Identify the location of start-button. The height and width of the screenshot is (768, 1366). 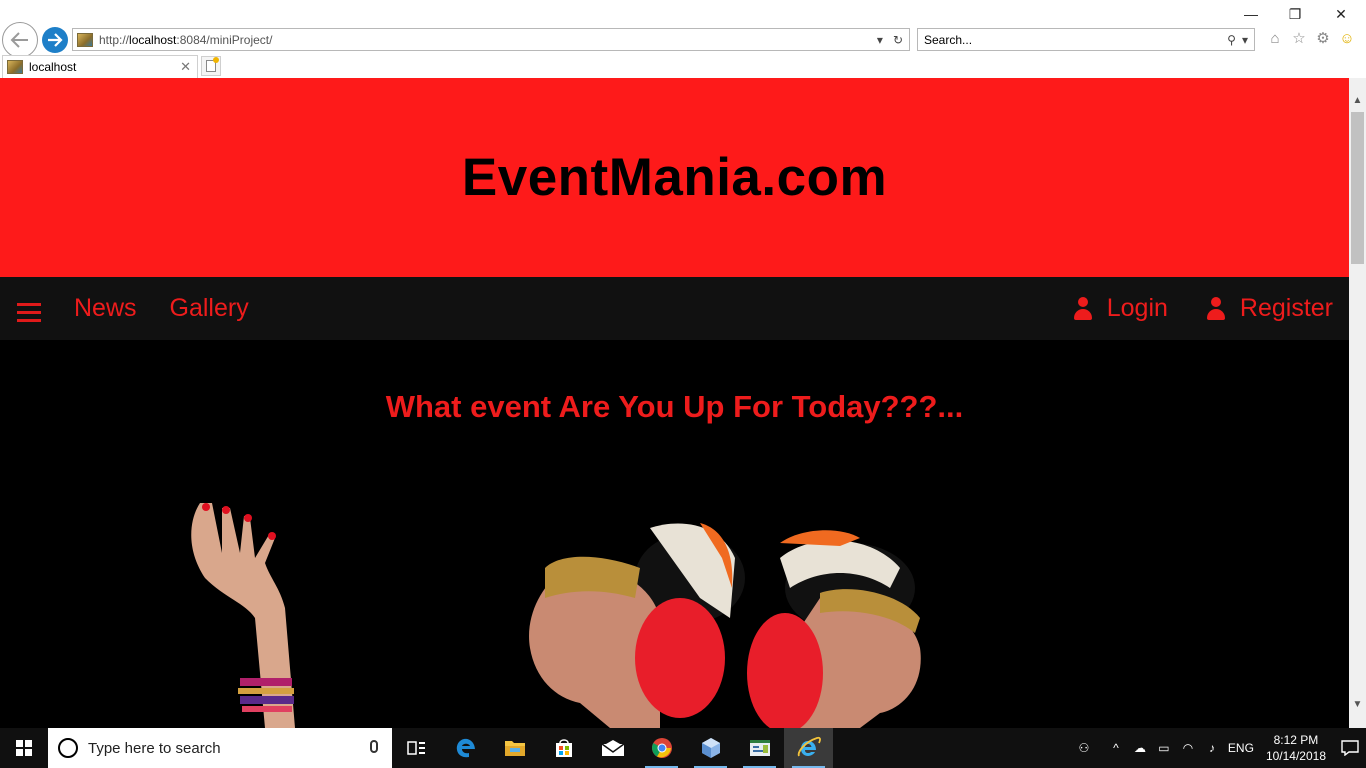
(24, 748).